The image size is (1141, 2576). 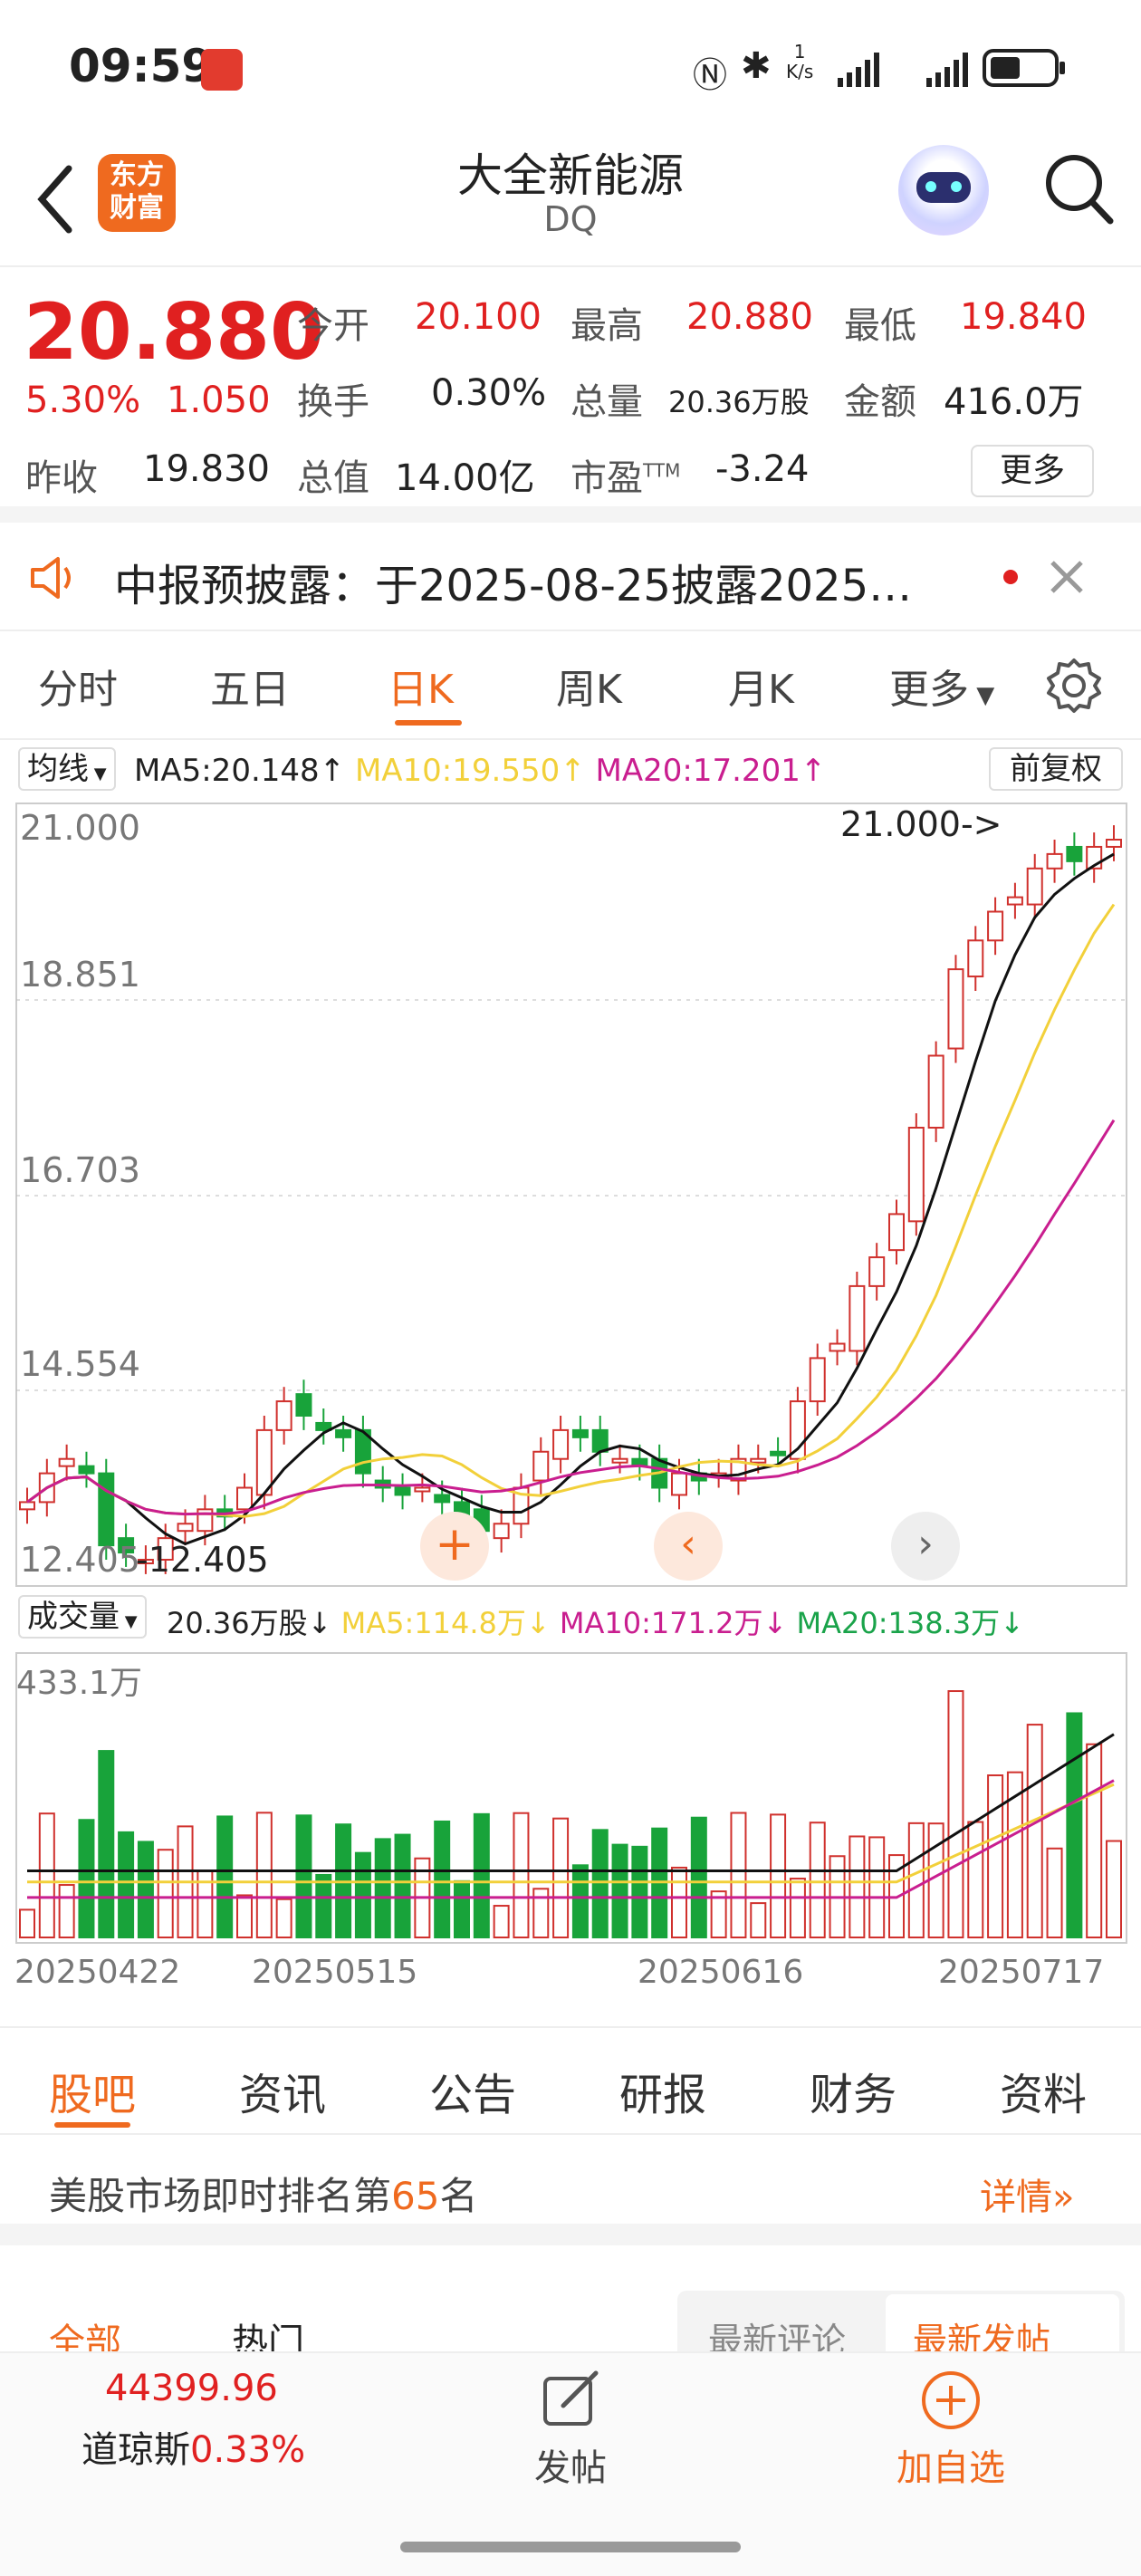 What do you see at coordinates (1010, 577) in the screenshot?
I see `unread-dot` at bounding box center [1010, 577].